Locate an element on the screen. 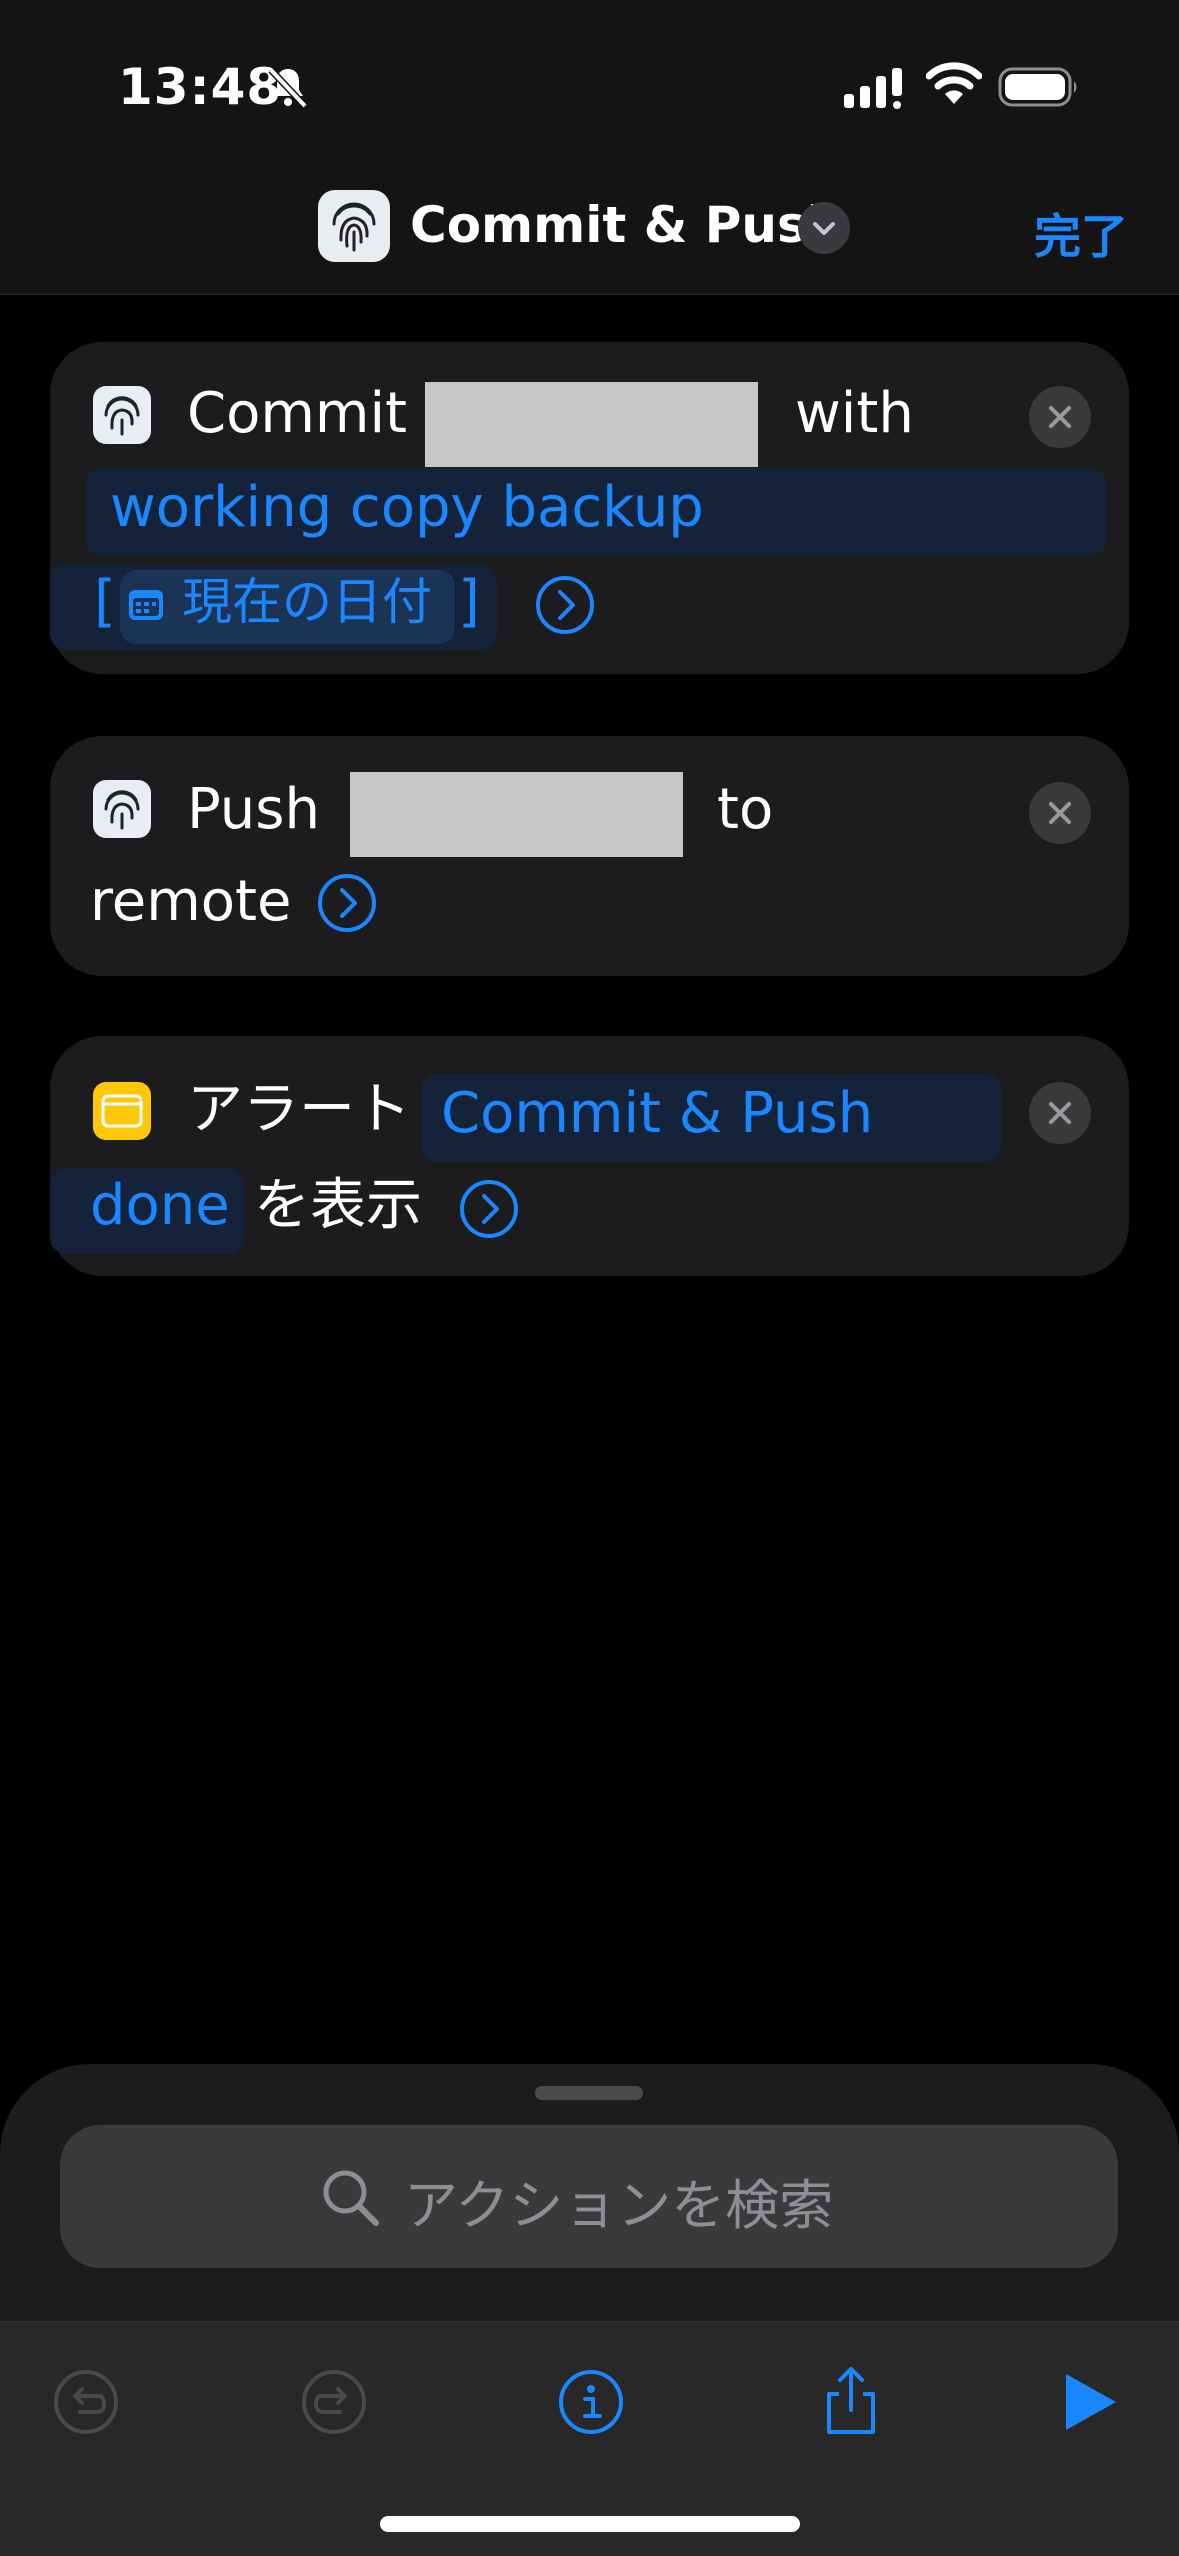  to-label: to is located at coordinates (745, 809).